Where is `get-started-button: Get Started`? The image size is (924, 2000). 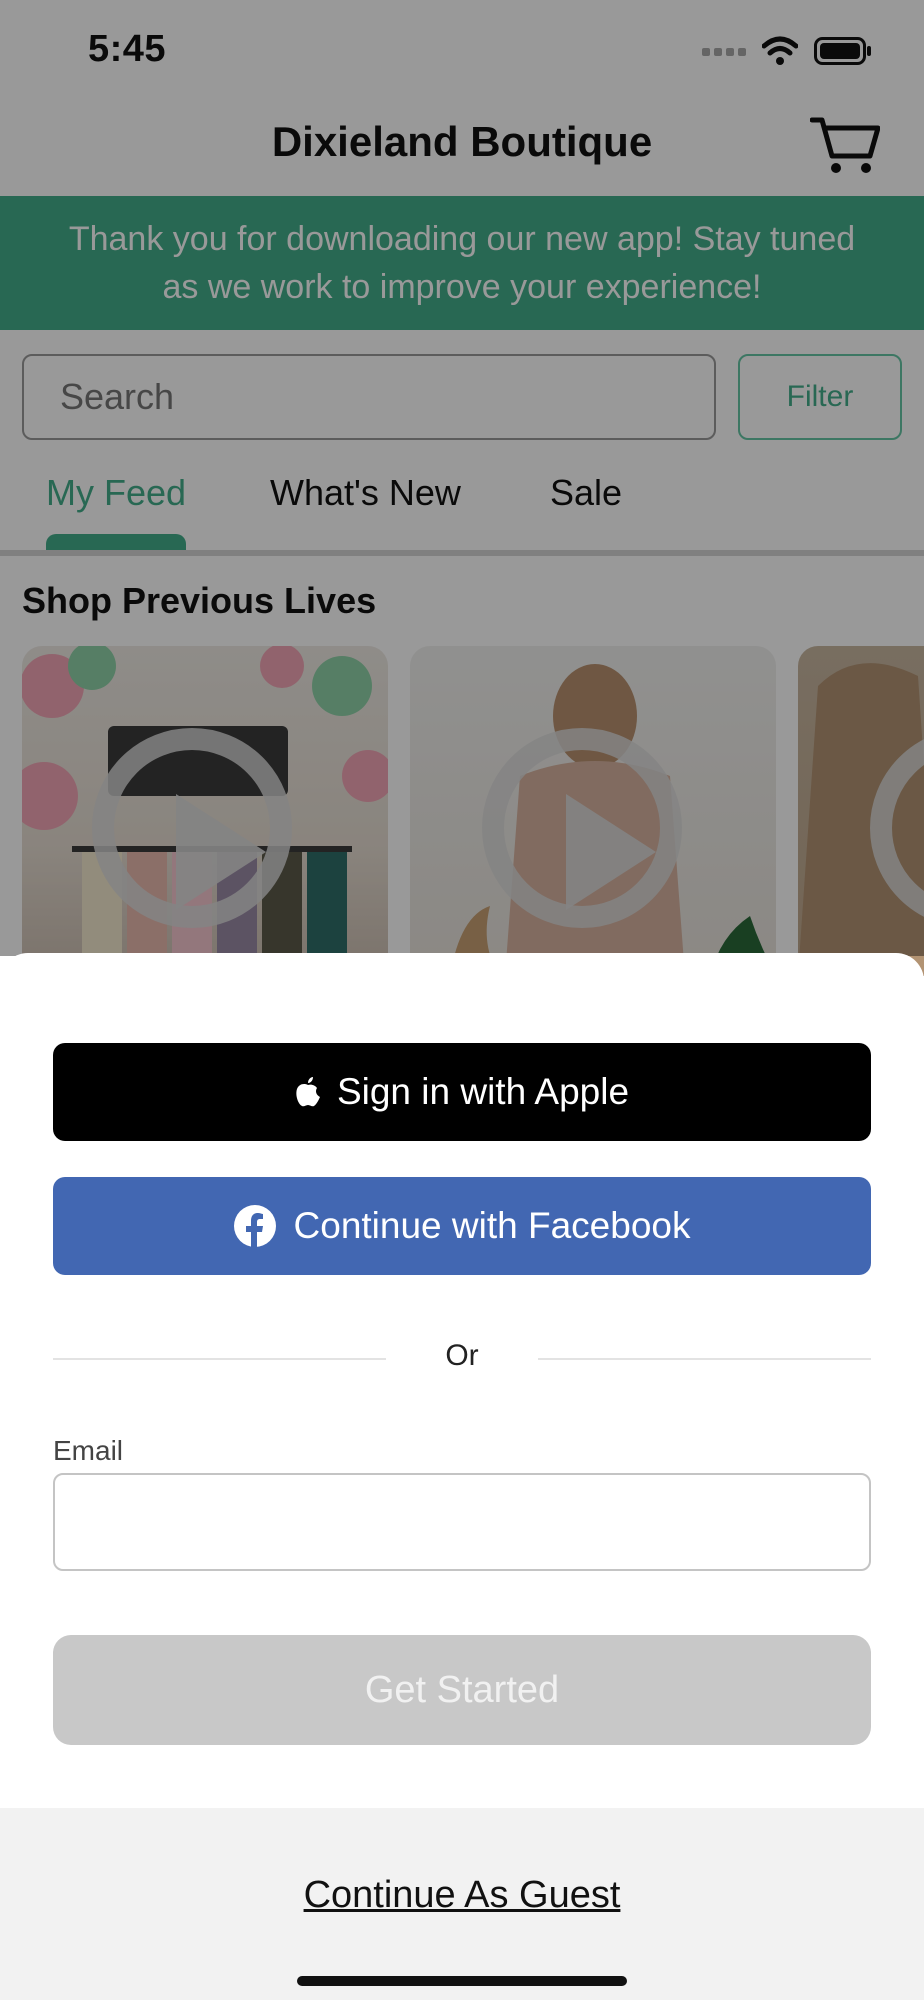
get-started-button: Get Started is located at coordinates (462, 1690).